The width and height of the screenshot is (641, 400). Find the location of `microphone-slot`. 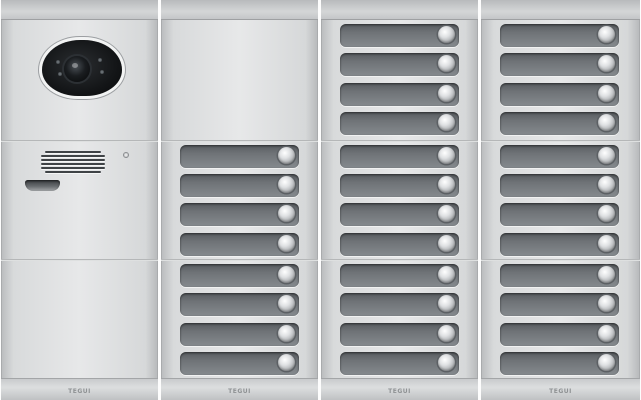

microphone-slot is located at coordinates (42, 185).